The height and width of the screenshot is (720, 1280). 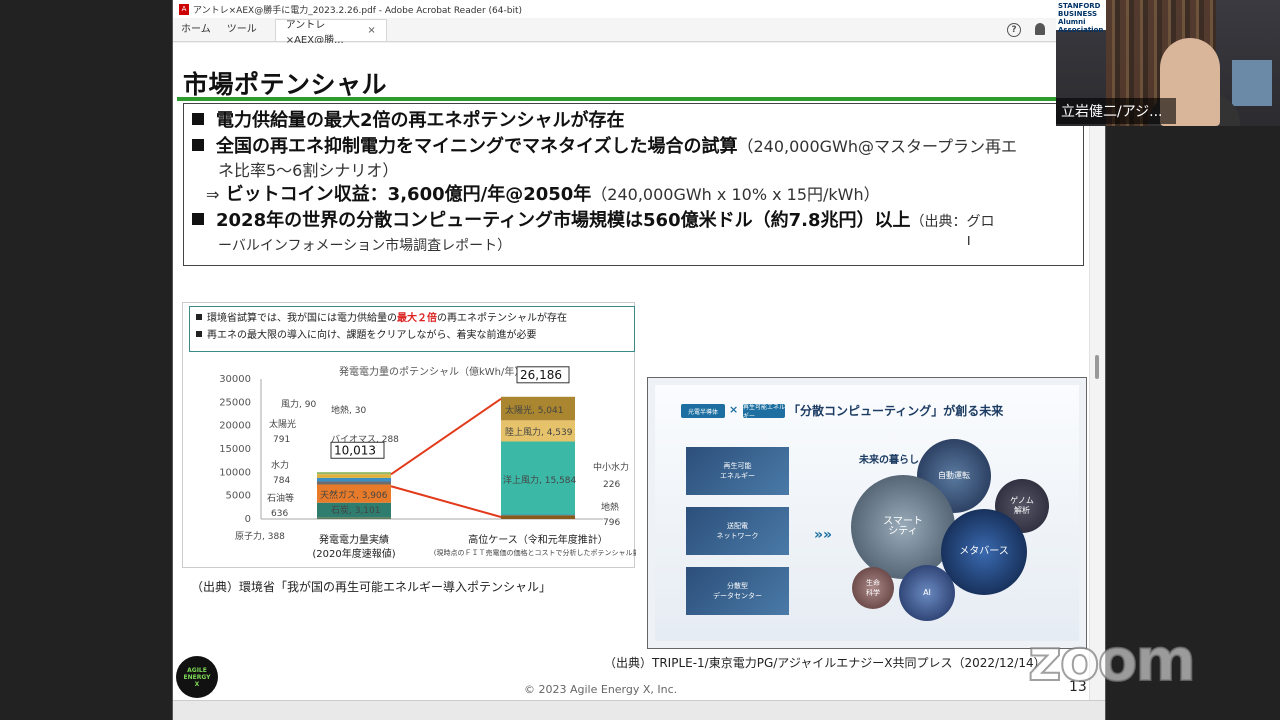 What do you see at coordinates (281, 440) in the screenshot?
I see `label-solar-value: 791` at bounding box center [281, 440].